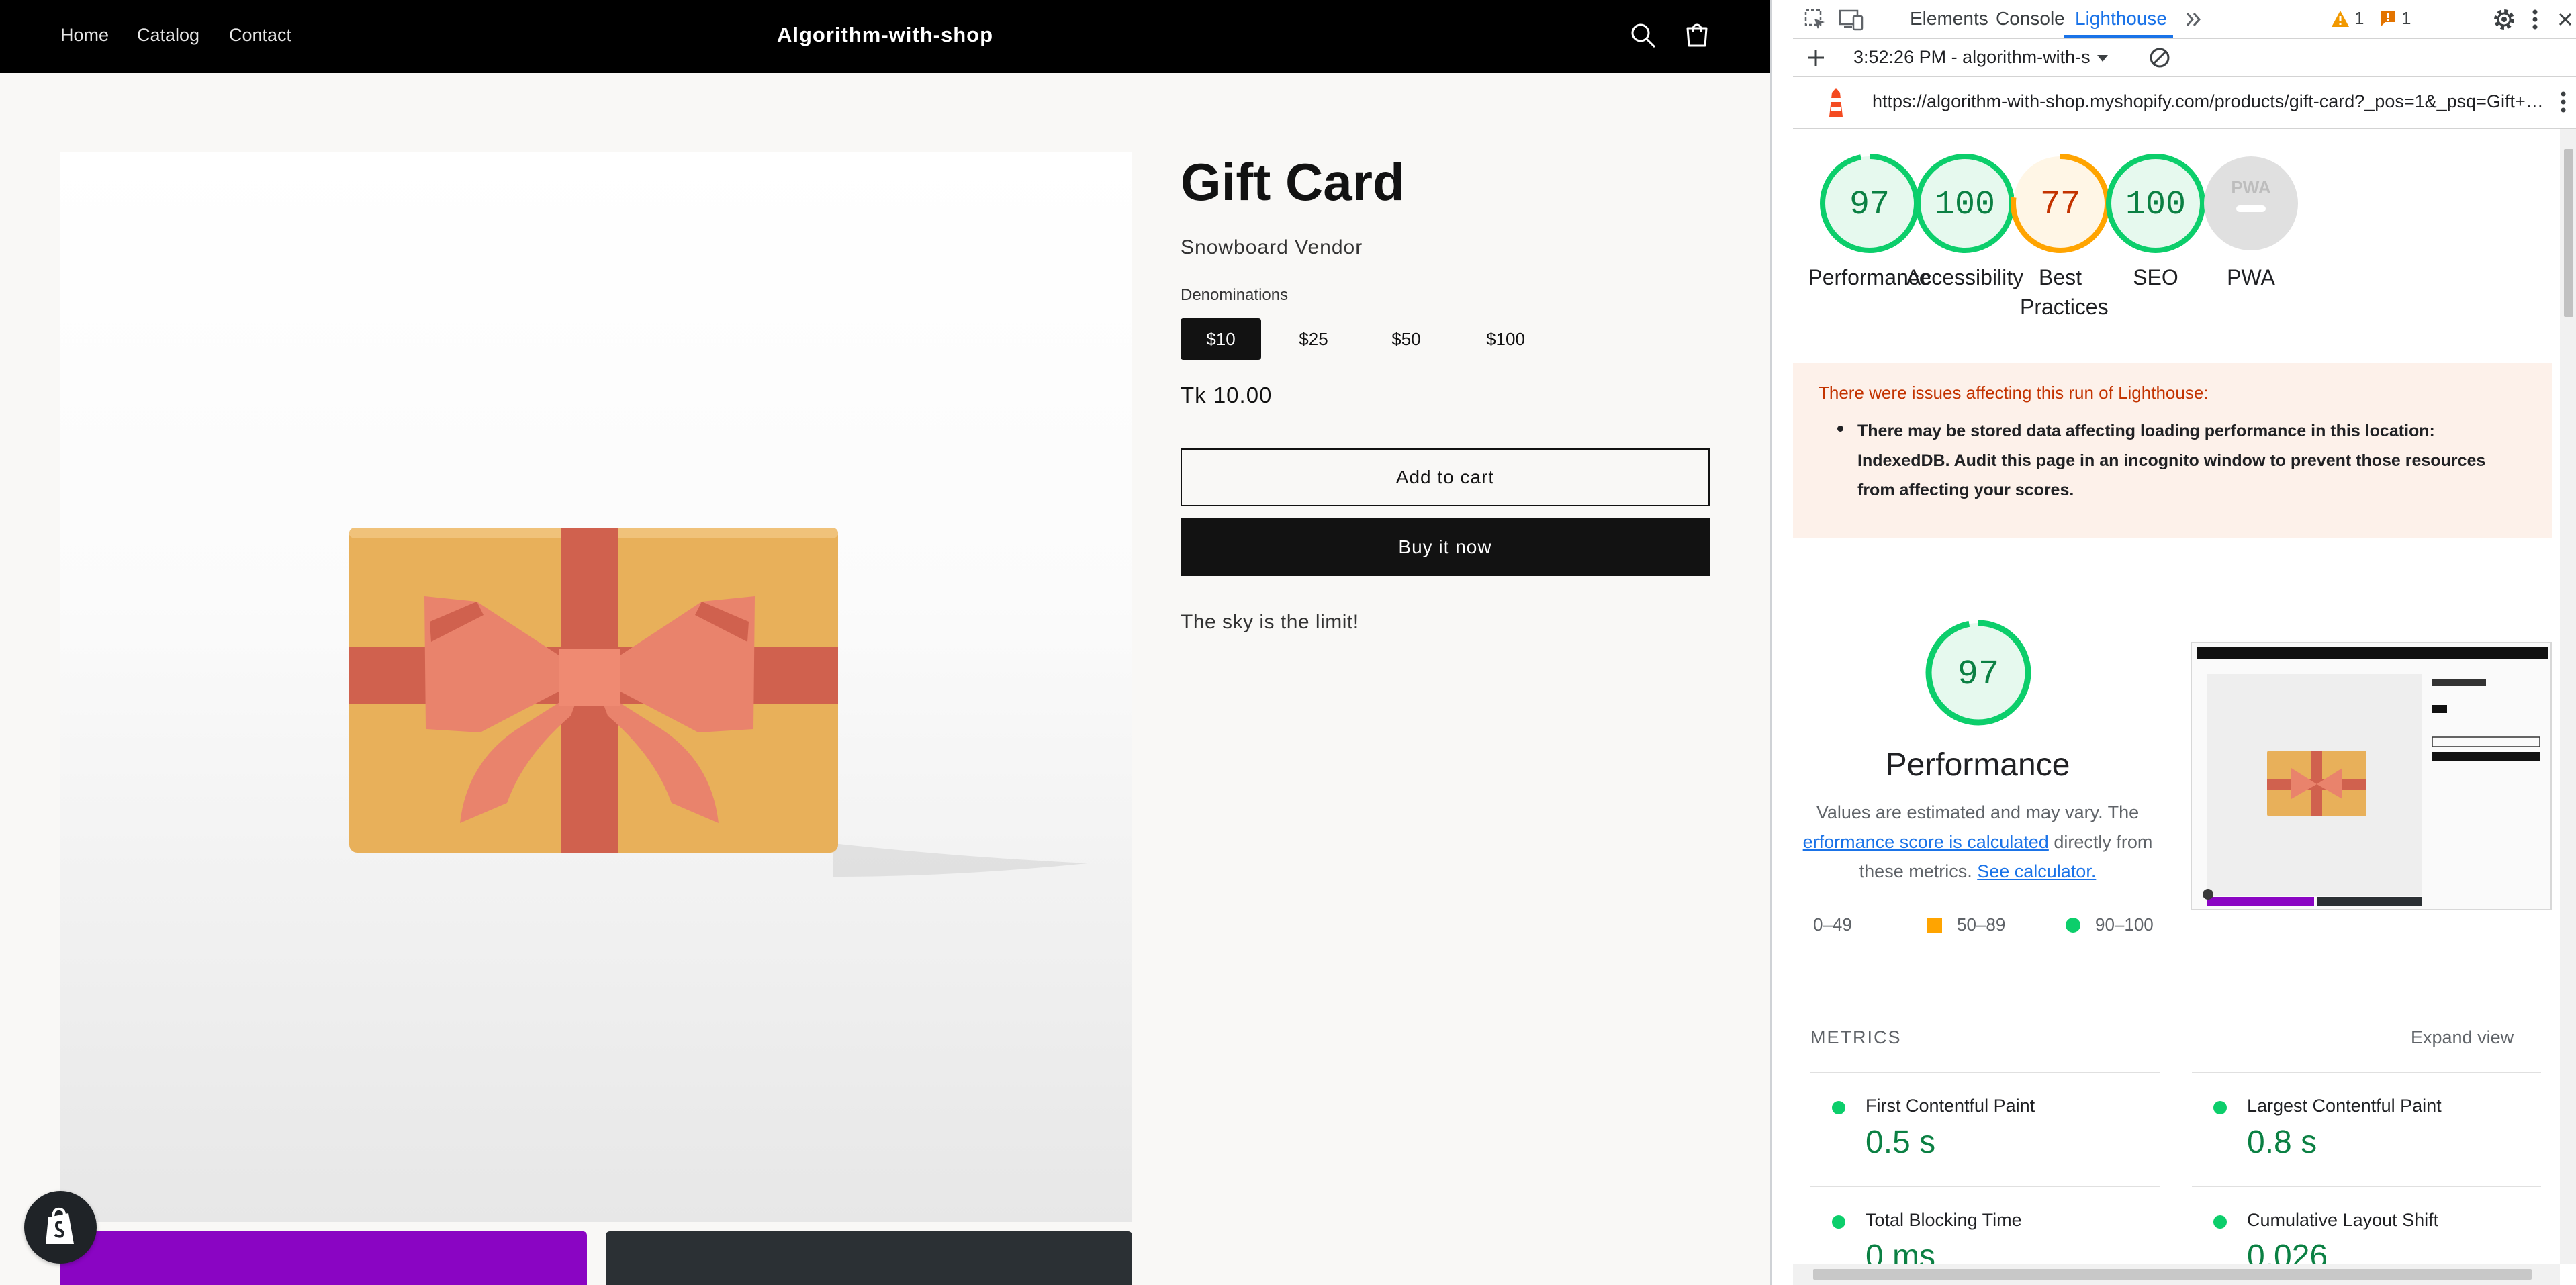 Image resolution: width=2576 pixels, height=1285 pixels. I want to click on site-header: Home Catalog Contact Algorithm-with-shop, so click(885, 37).